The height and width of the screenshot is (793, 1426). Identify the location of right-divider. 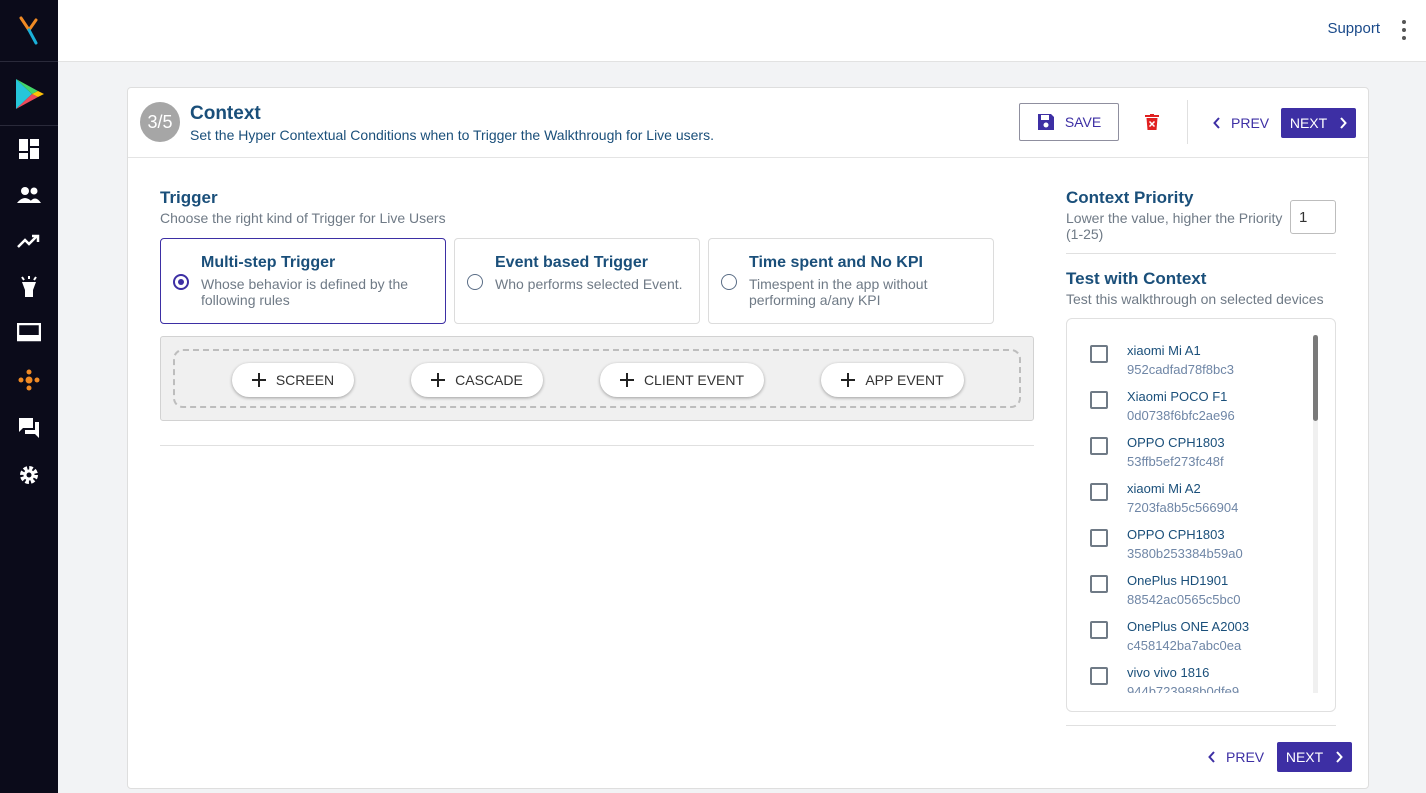
(1201, 253).